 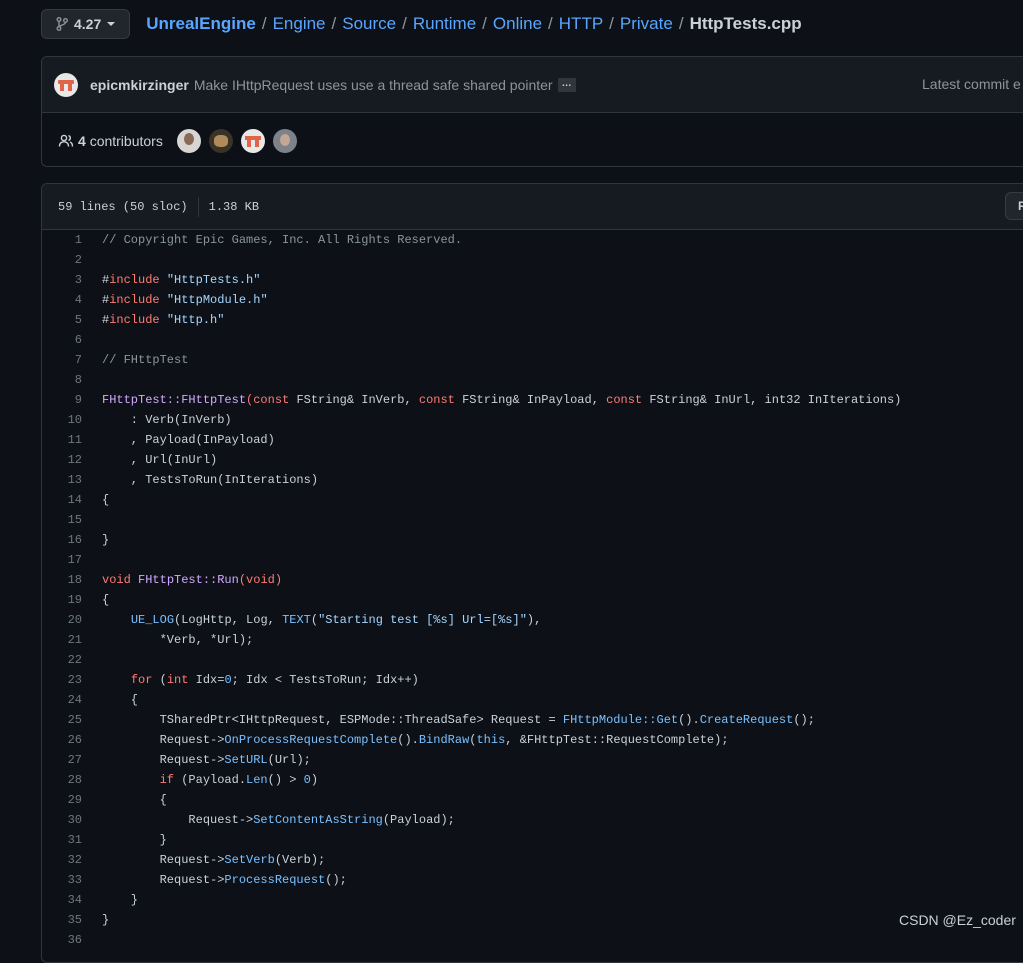 What do you see at coordinates (532, 900) in the screenshot?
I see `code-line: 34 }` at bounding box center [532, 900].